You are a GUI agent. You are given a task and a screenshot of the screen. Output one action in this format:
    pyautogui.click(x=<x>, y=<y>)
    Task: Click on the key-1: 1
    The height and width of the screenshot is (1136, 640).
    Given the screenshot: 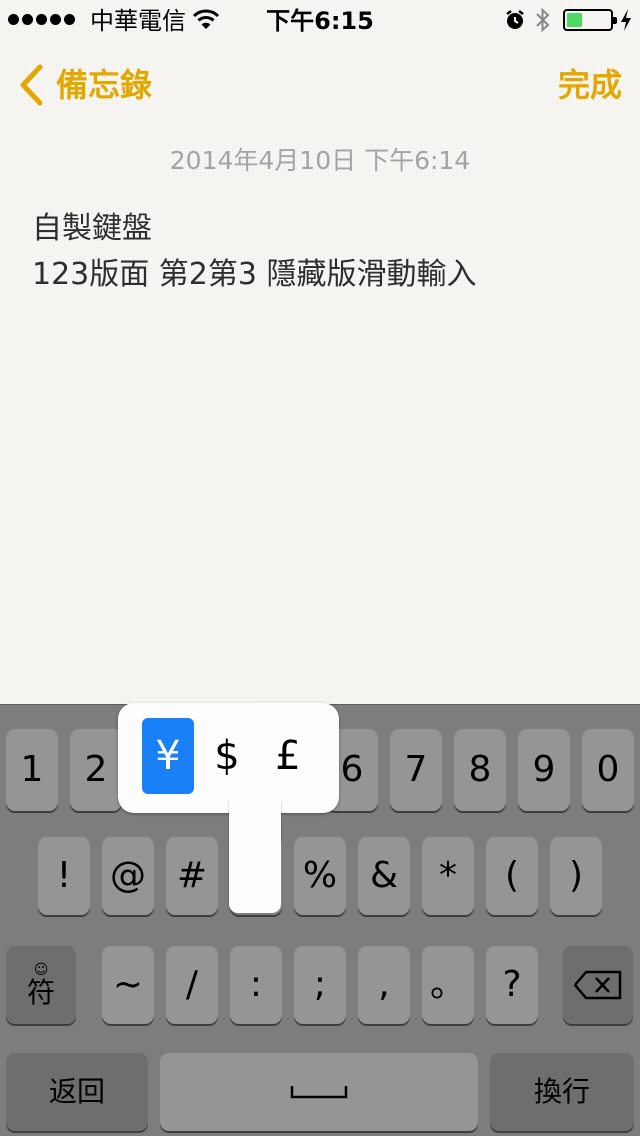 What is the action you would take?
    pyautogui.click(x=32, y=770)
    